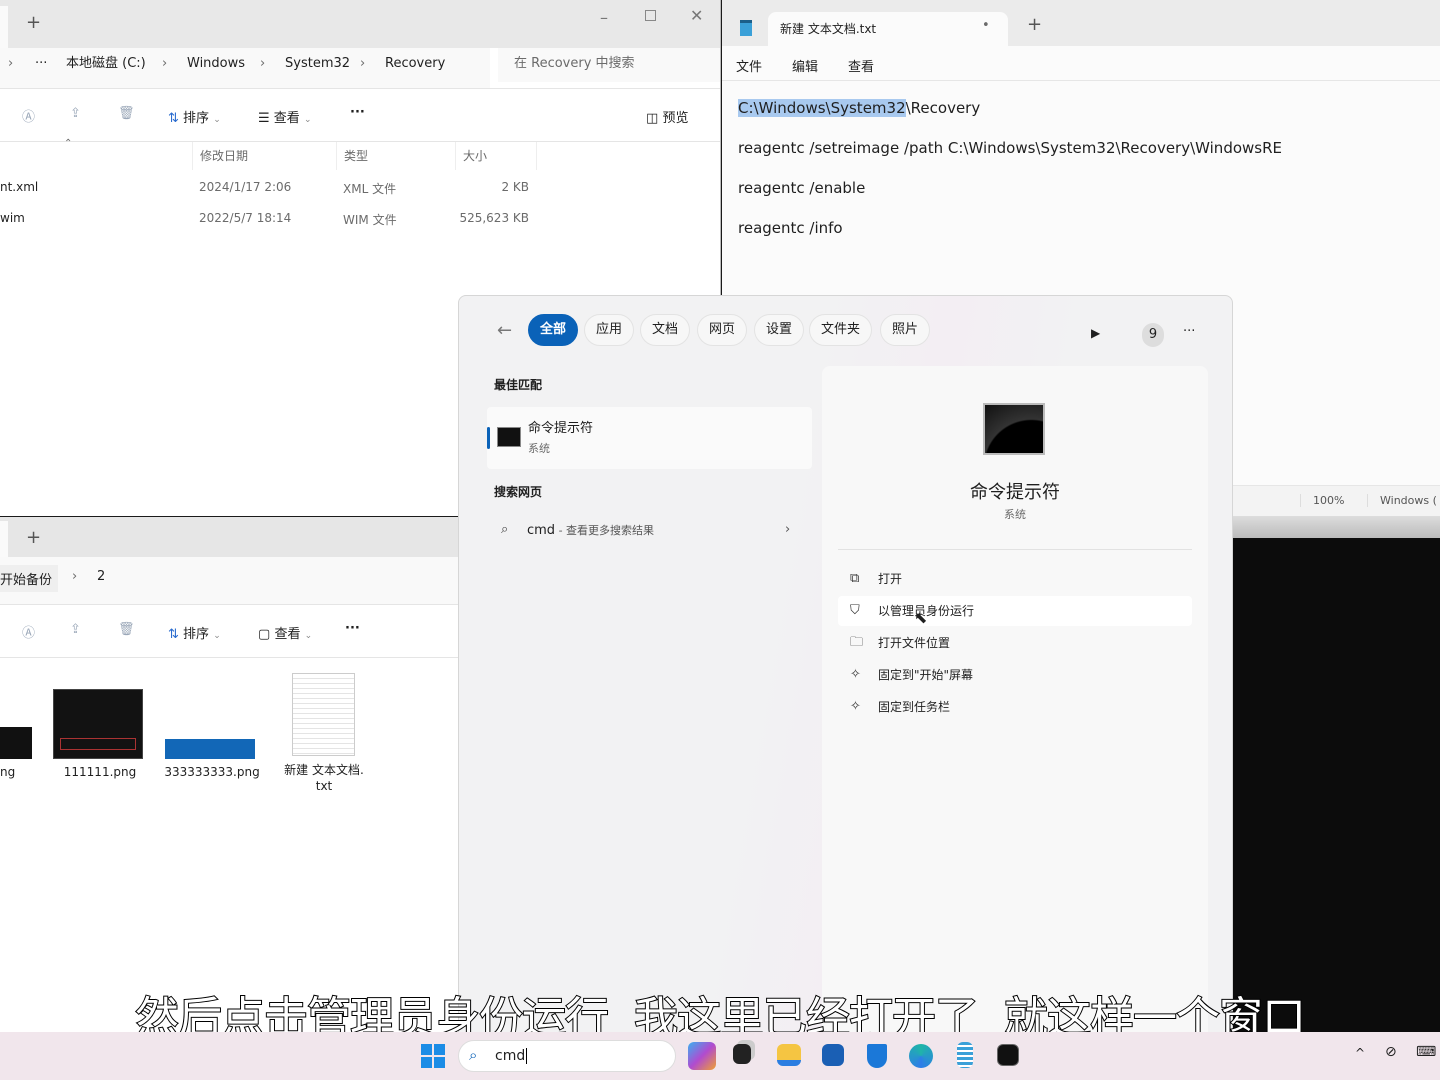 The image size is (1440, 1080). Describe the element at coordinates (609, 330) in the screenshot. I see `filter-apps: 应用` at that location.